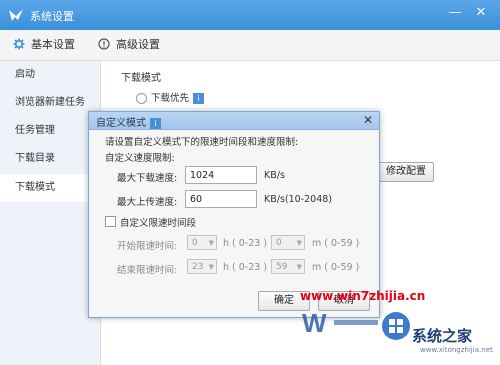 The image size is (500, 365). What do you see at coordinates (53, 44) in the screenshot?
I see `tab-label: 基本设置` at bounding box center [53, 44].